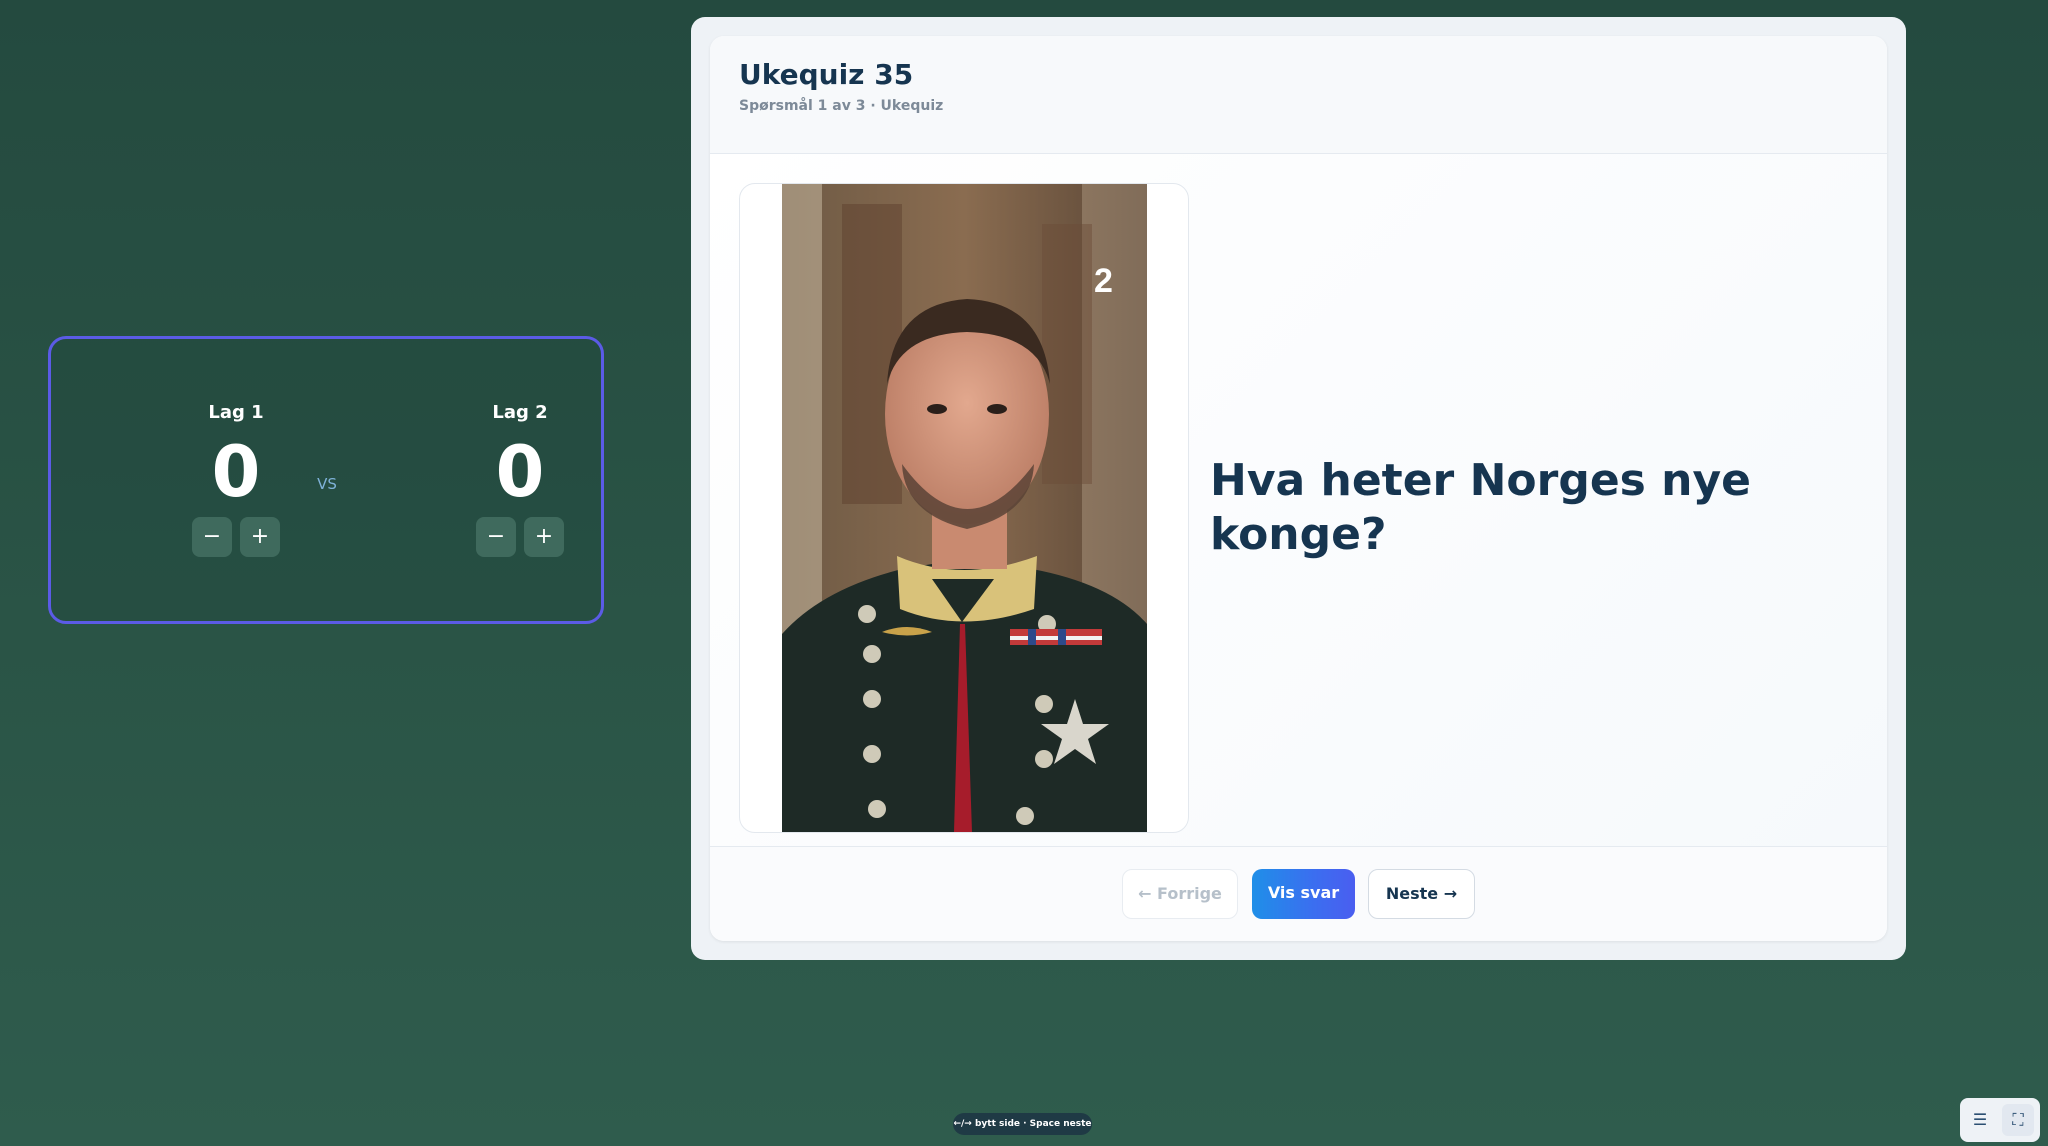 This screenshot has height=1146, width=2048. I want to click on question-portrait-image: 2, so click(964, 508).